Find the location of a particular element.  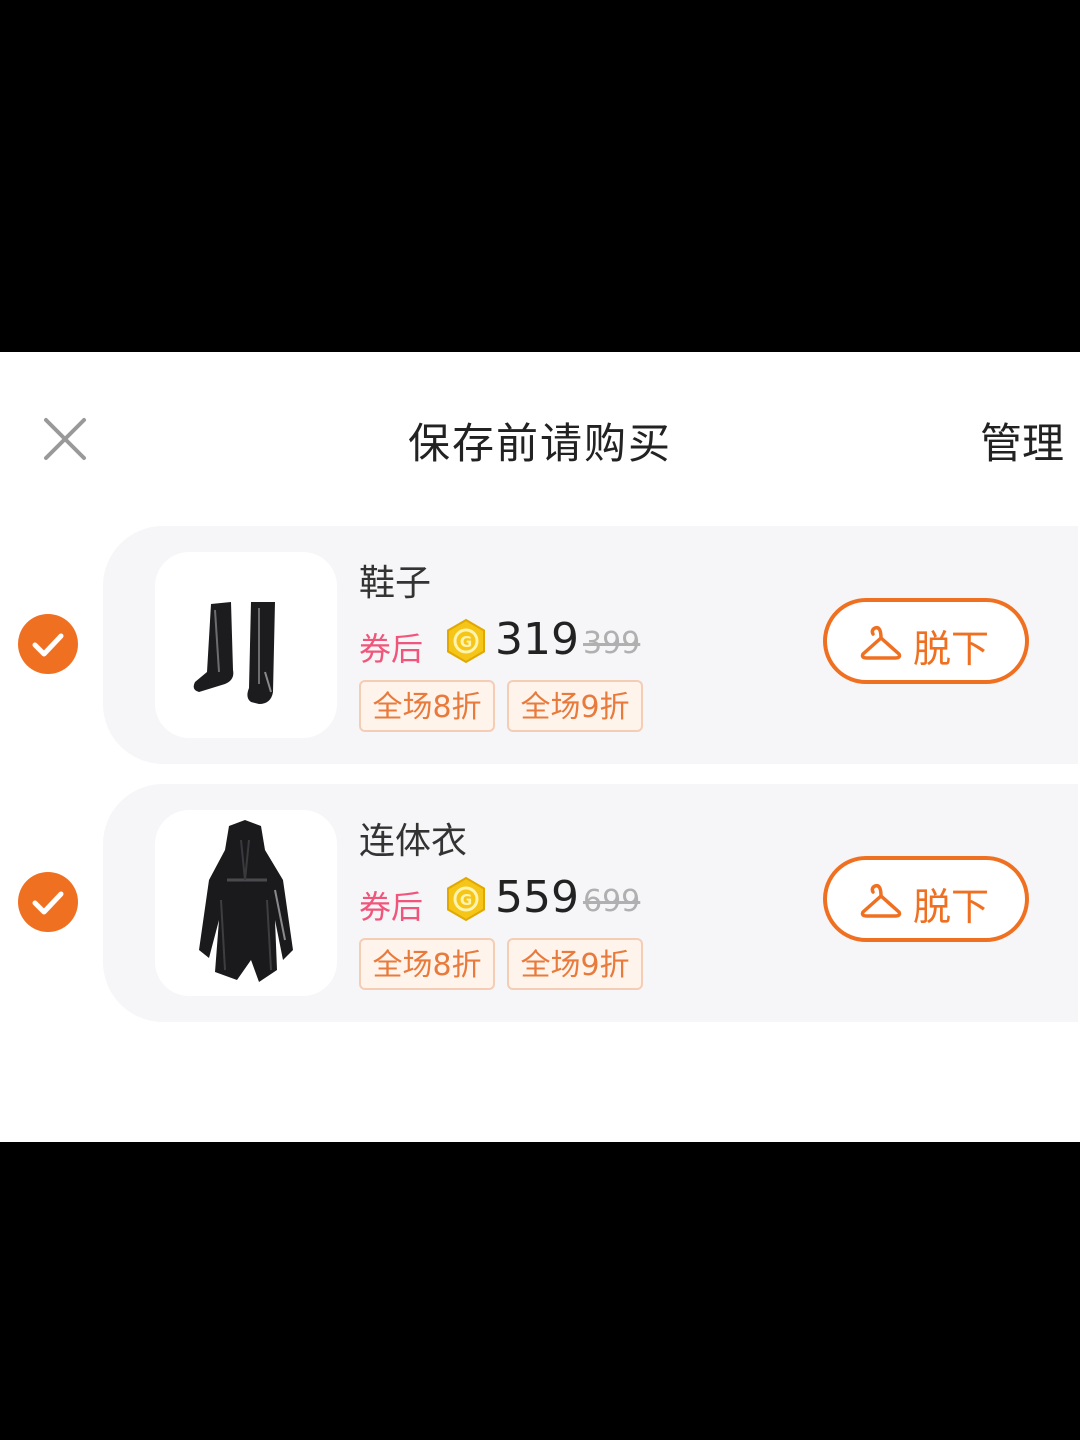

original-price: 399 is located at coordinates (612, 643).